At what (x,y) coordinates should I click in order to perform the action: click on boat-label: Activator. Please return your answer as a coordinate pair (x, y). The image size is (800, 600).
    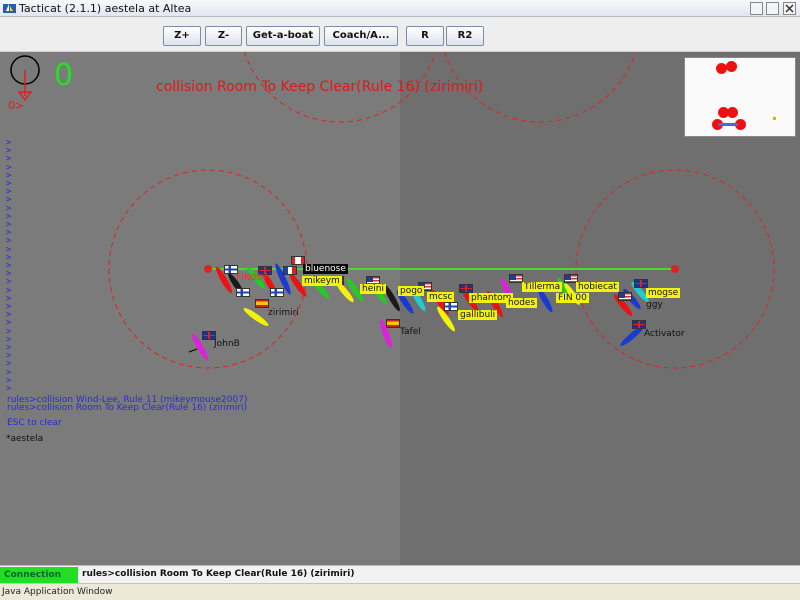
    Looking at the image, I should click on (664, 334).